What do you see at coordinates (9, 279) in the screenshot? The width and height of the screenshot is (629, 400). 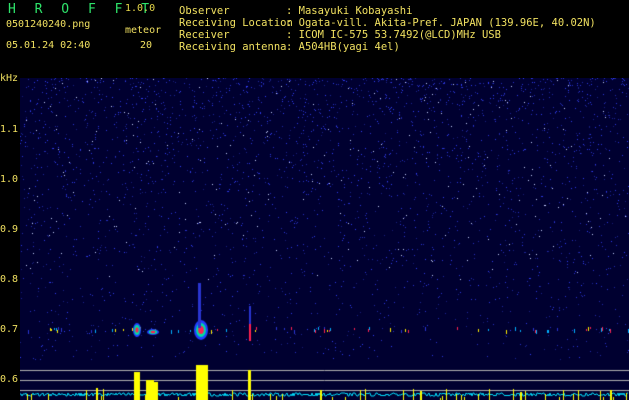 I see `y-tick-0-8: 0.8` at bounding box center [9, 279].